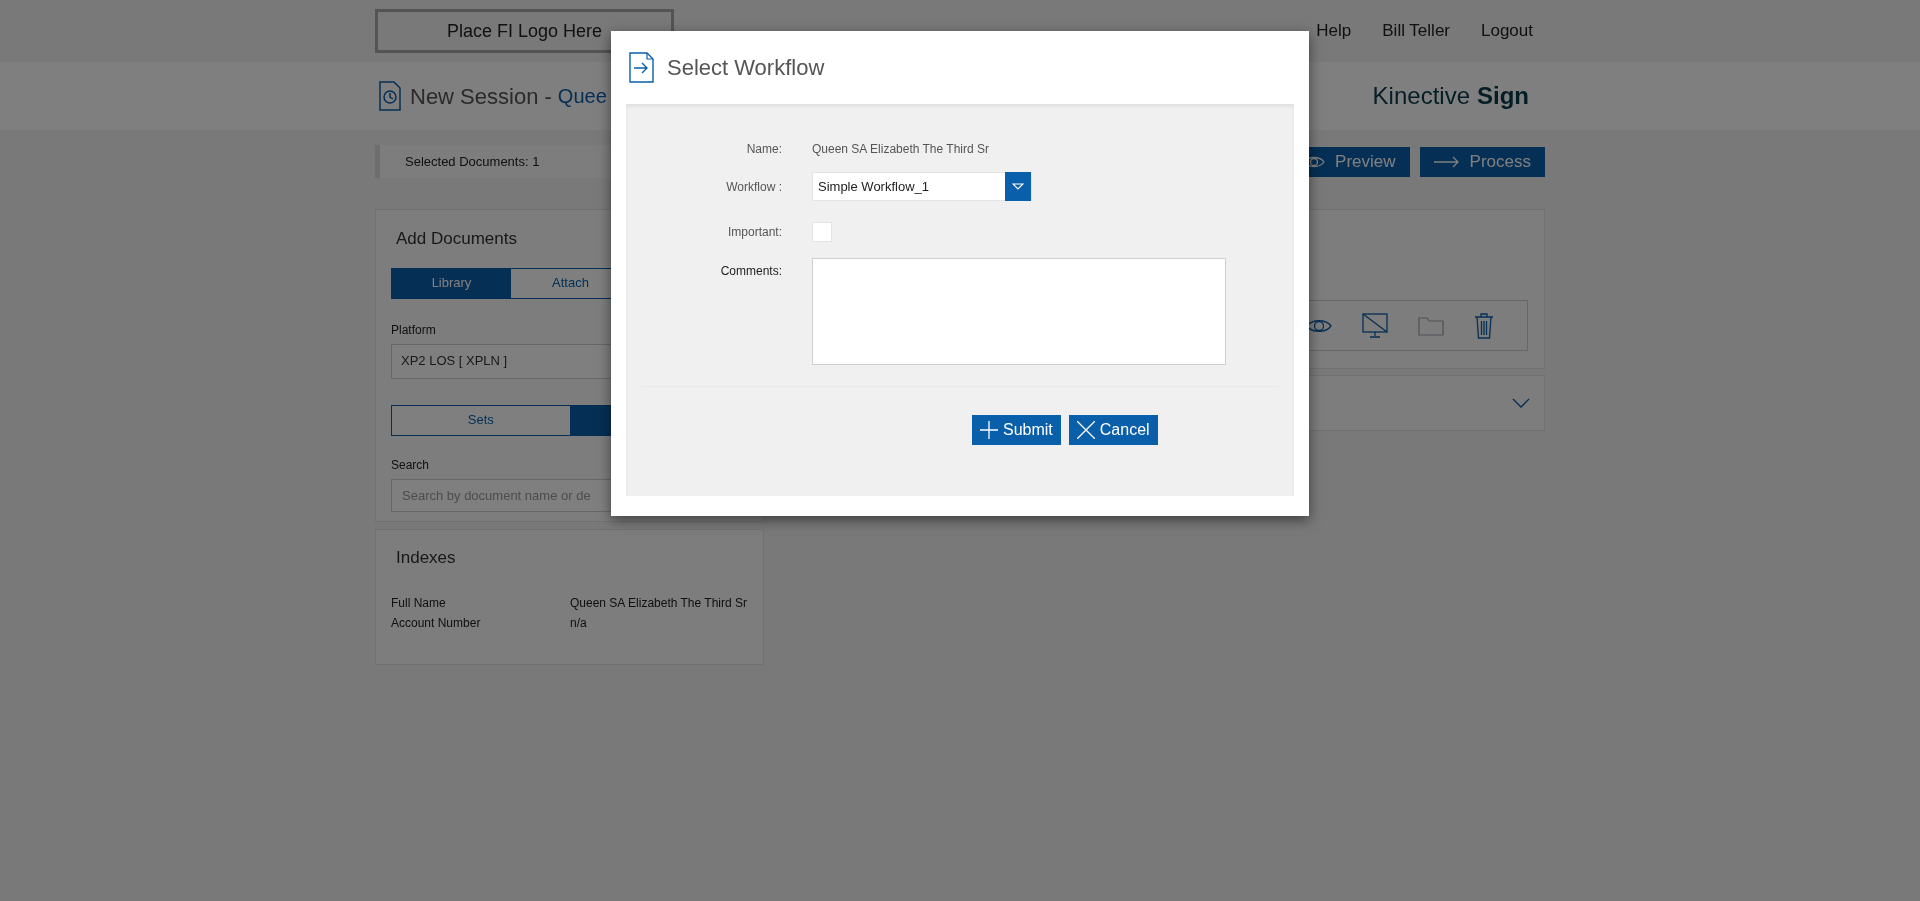 This screenshot has width=1920, height=901. I want to click on dropdown-button, so click(1018, 186).